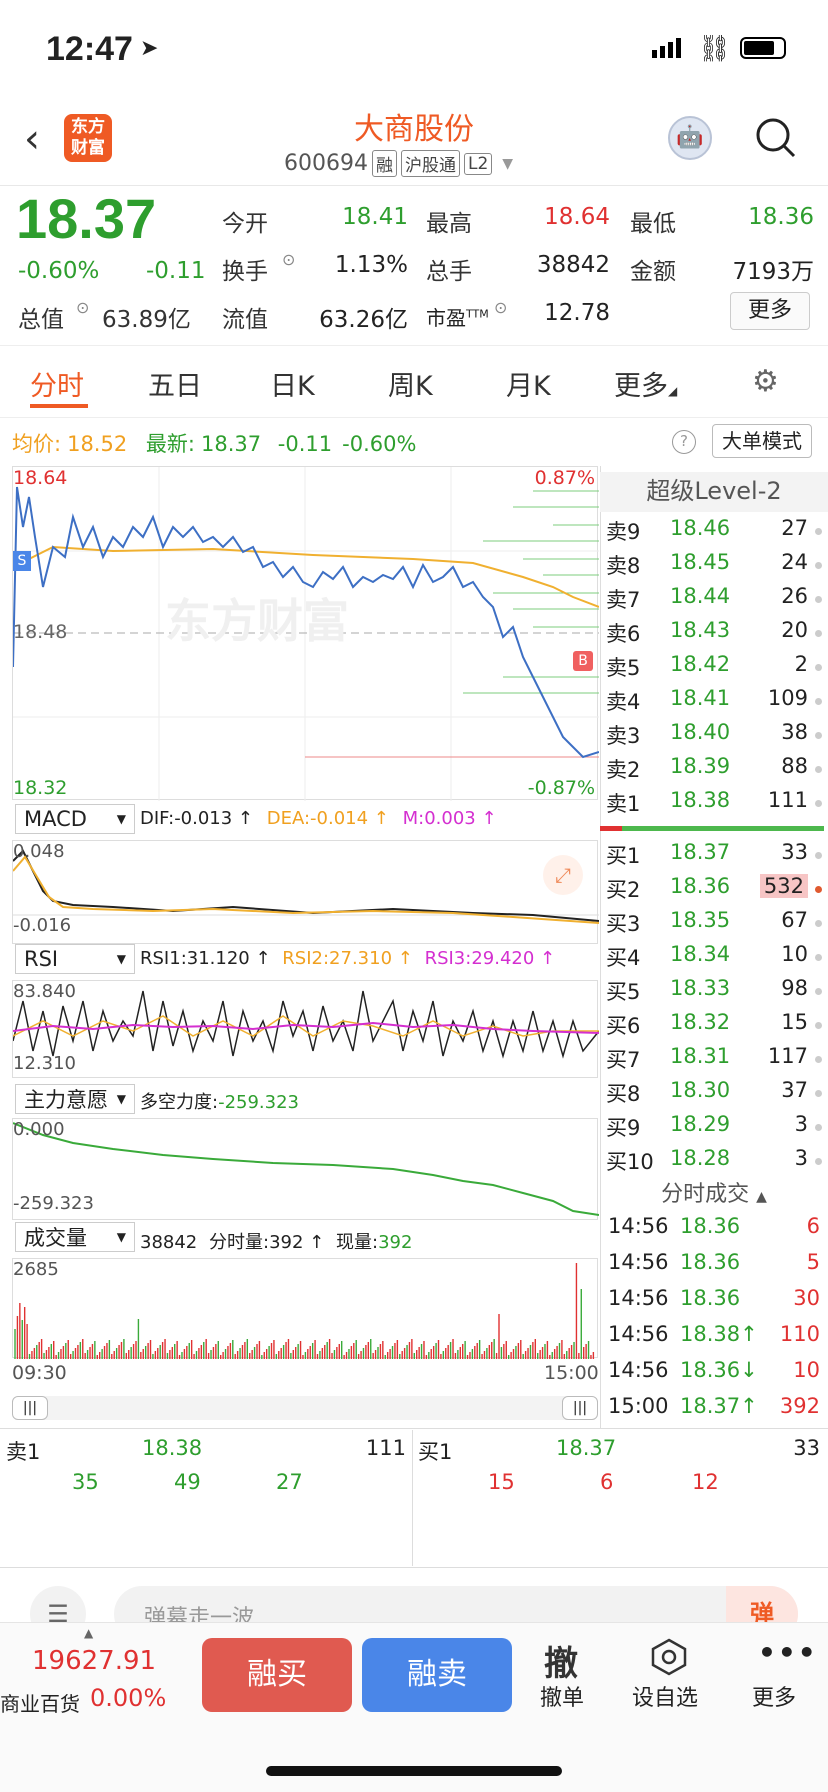  I want to click on chart-pct-up: 0.87%, so click(564, 478).